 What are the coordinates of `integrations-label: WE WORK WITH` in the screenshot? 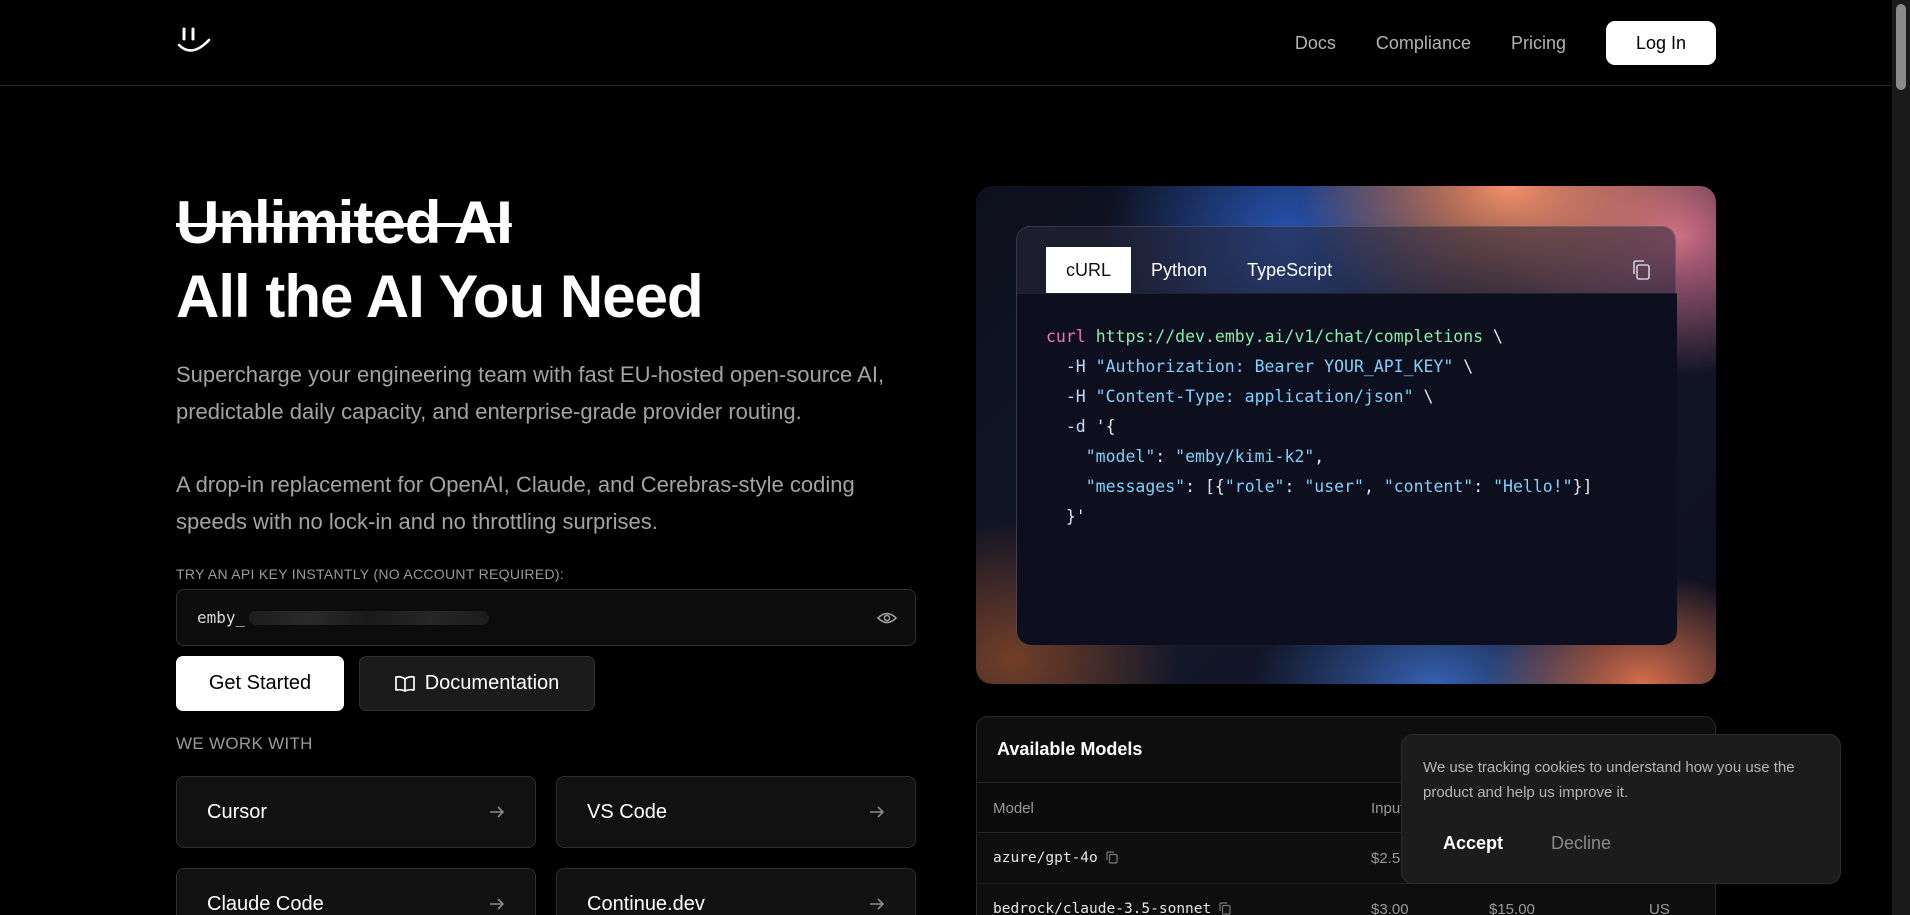 It's located at (244, 743).